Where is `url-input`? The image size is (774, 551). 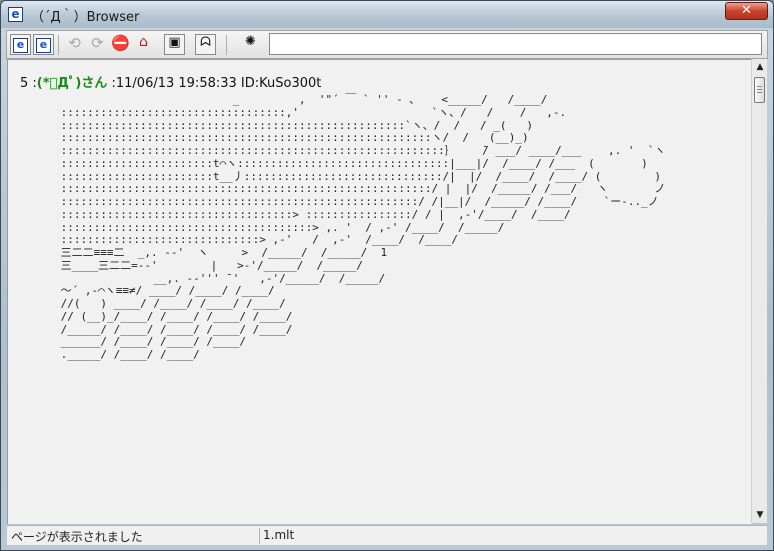 url-input is located at coordinates (515, 44).